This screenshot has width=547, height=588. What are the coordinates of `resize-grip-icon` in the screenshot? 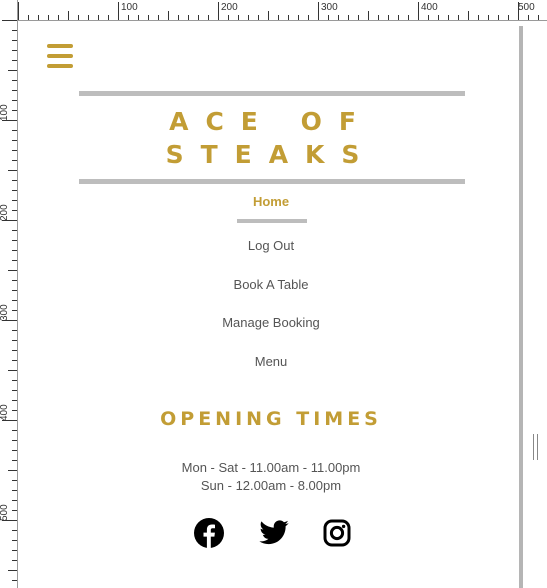 It's located at (536, 447).